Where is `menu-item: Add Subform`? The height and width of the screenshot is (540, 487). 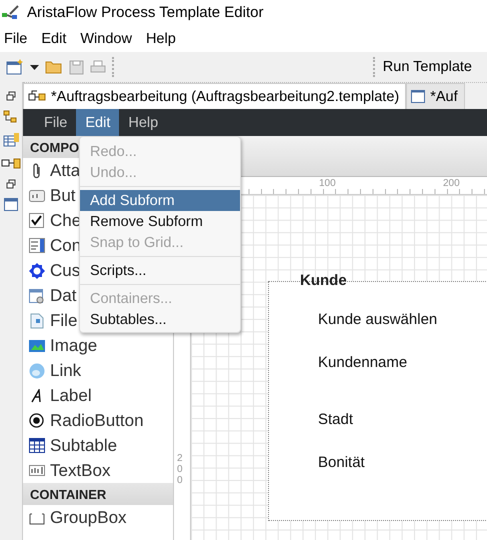
menu-item: Add Subform is located at coordinates (160, 200).